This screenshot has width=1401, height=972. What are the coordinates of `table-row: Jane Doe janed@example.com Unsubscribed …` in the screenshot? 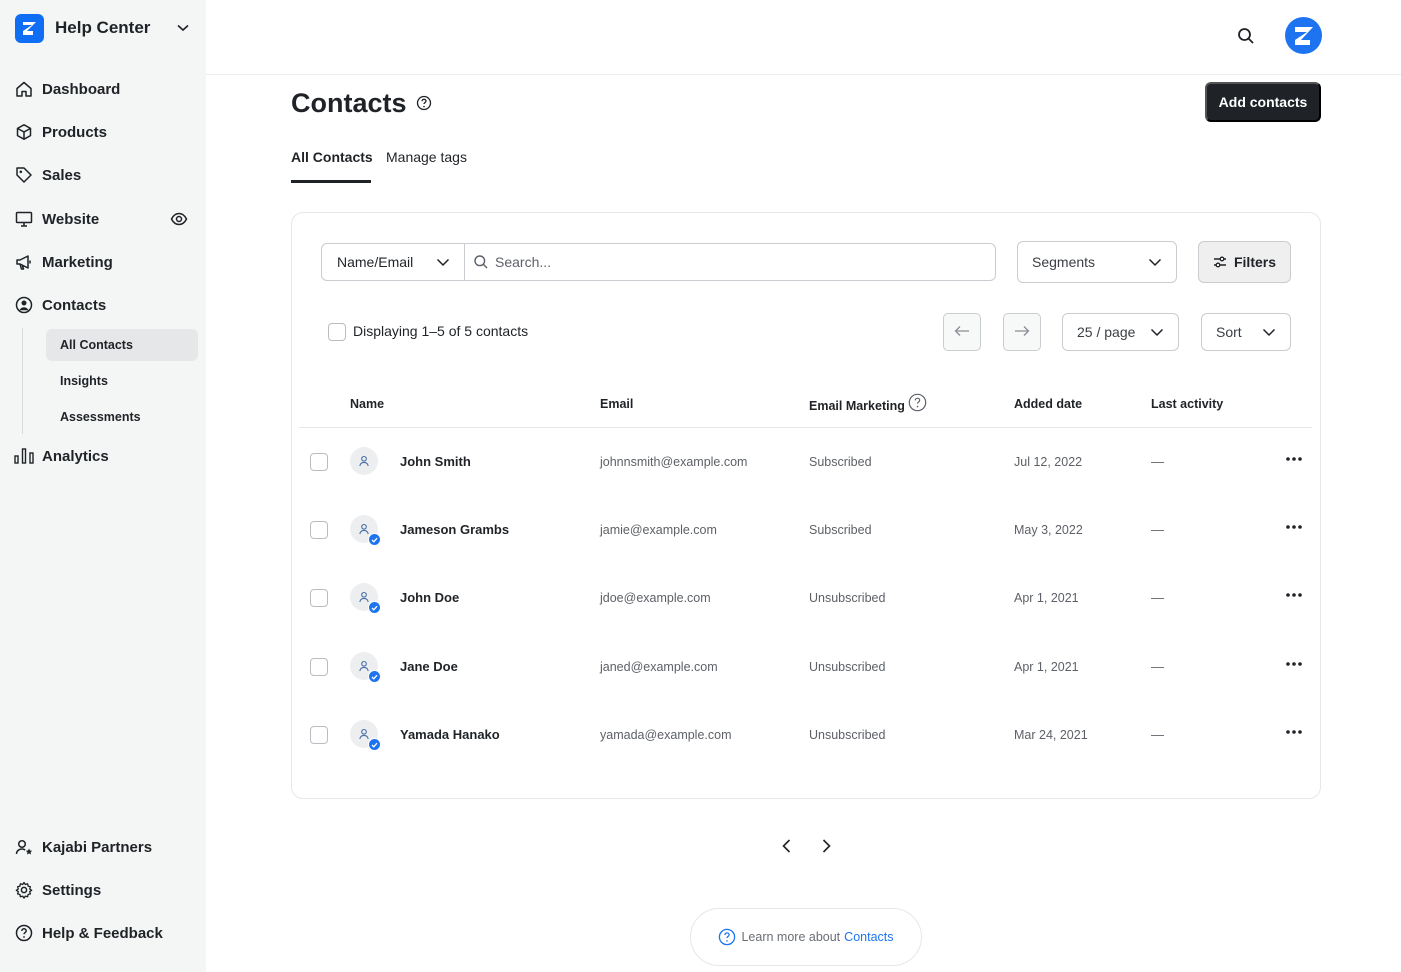 It's located at (805, 666).